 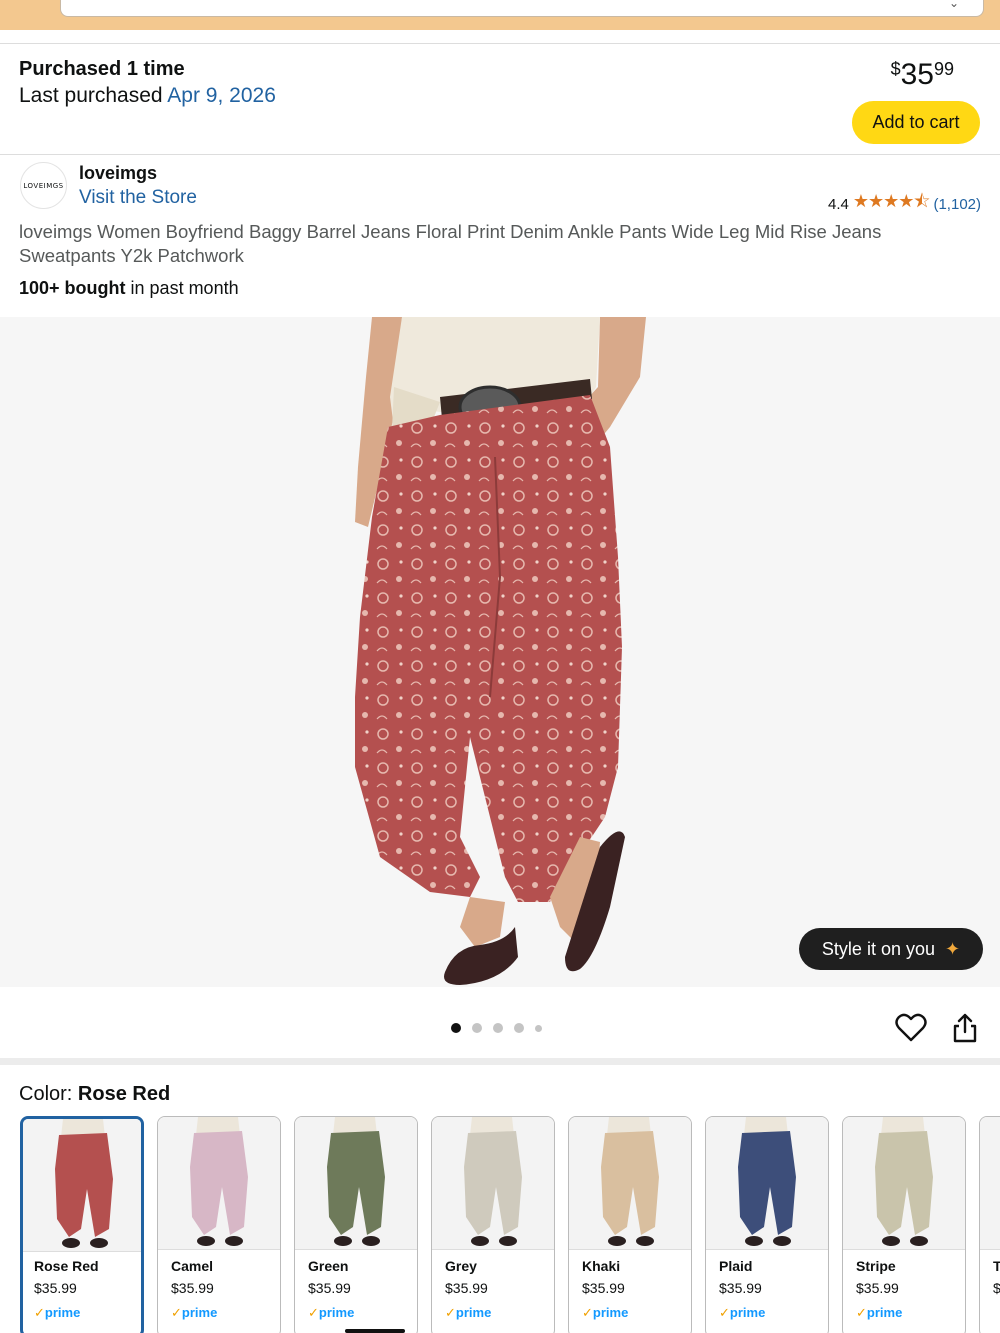 What do you see at coordinates (838, 204) in the screenshot?
I see `rating-value: 4.4` at bounding box center [838, 204].